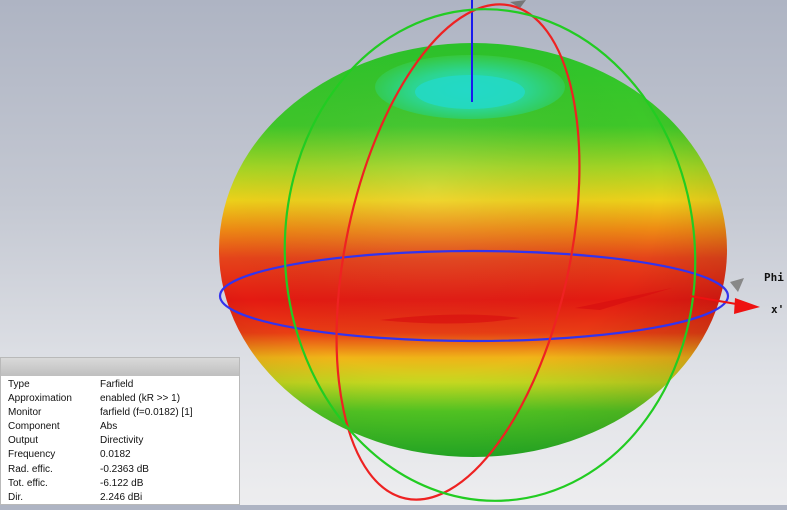 This screenshot has width=787, height=510. I want to click on info-key: Frequency, so click(32, 455).